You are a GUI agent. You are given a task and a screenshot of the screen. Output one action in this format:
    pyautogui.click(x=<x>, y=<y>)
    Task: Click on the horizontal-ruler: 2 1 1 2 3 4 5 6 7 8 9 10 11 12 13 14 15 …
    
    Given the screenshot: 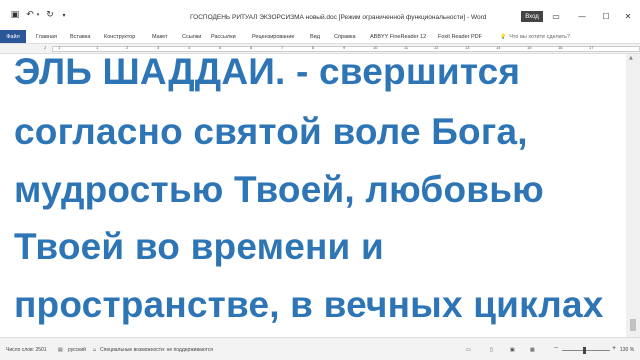 What is the action you would take?
    pyautogui.click(x=320, y=48)
    